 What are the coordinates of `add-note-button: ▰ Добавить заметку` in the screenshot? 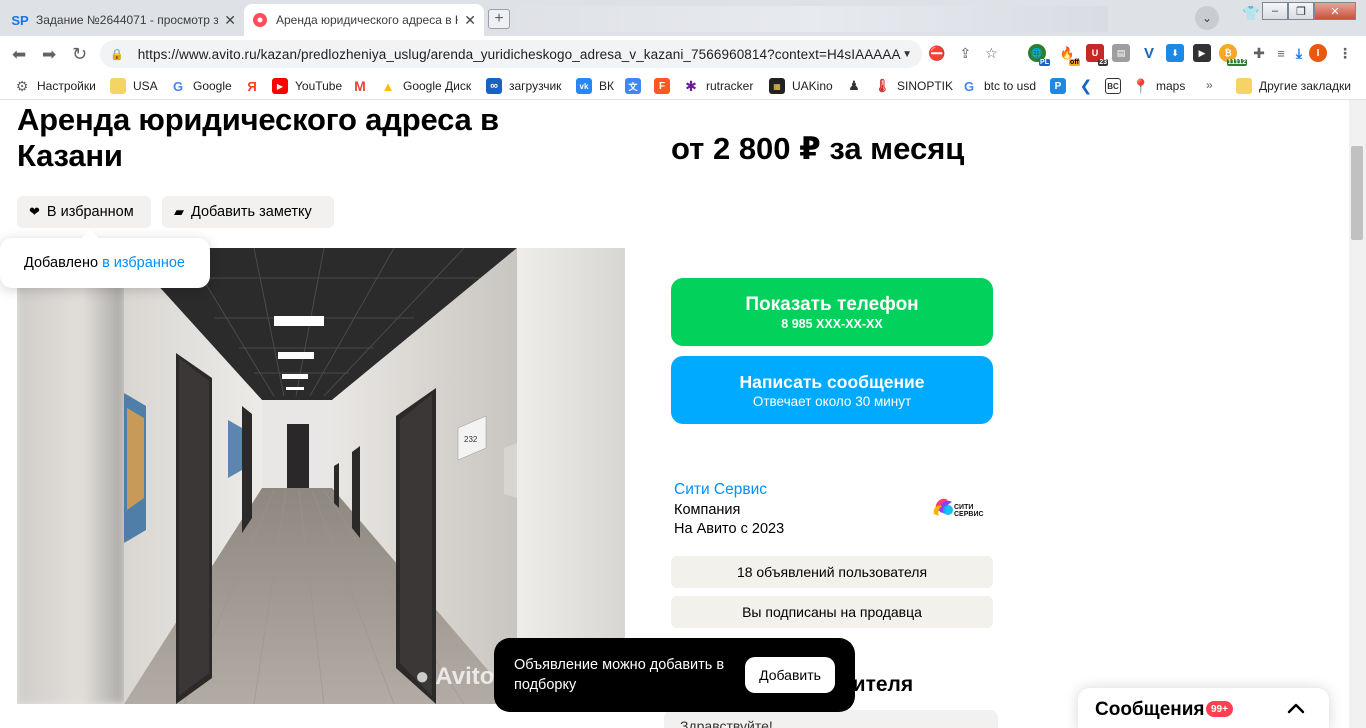 It's located at (248, 212).